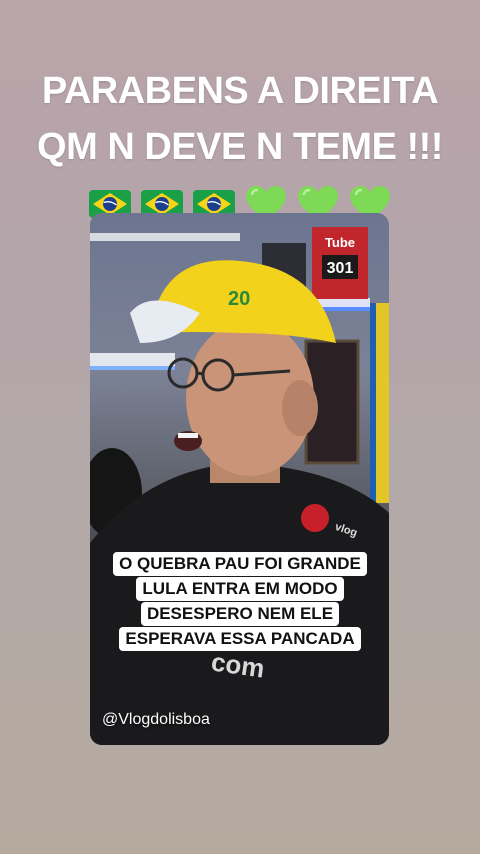 The height and width of the screenshot is (854, 480). Describe the element at coordinates (240, 614) in the screenshot. I see `caption-line-3: DESESPERO NEM ELE` at that location.